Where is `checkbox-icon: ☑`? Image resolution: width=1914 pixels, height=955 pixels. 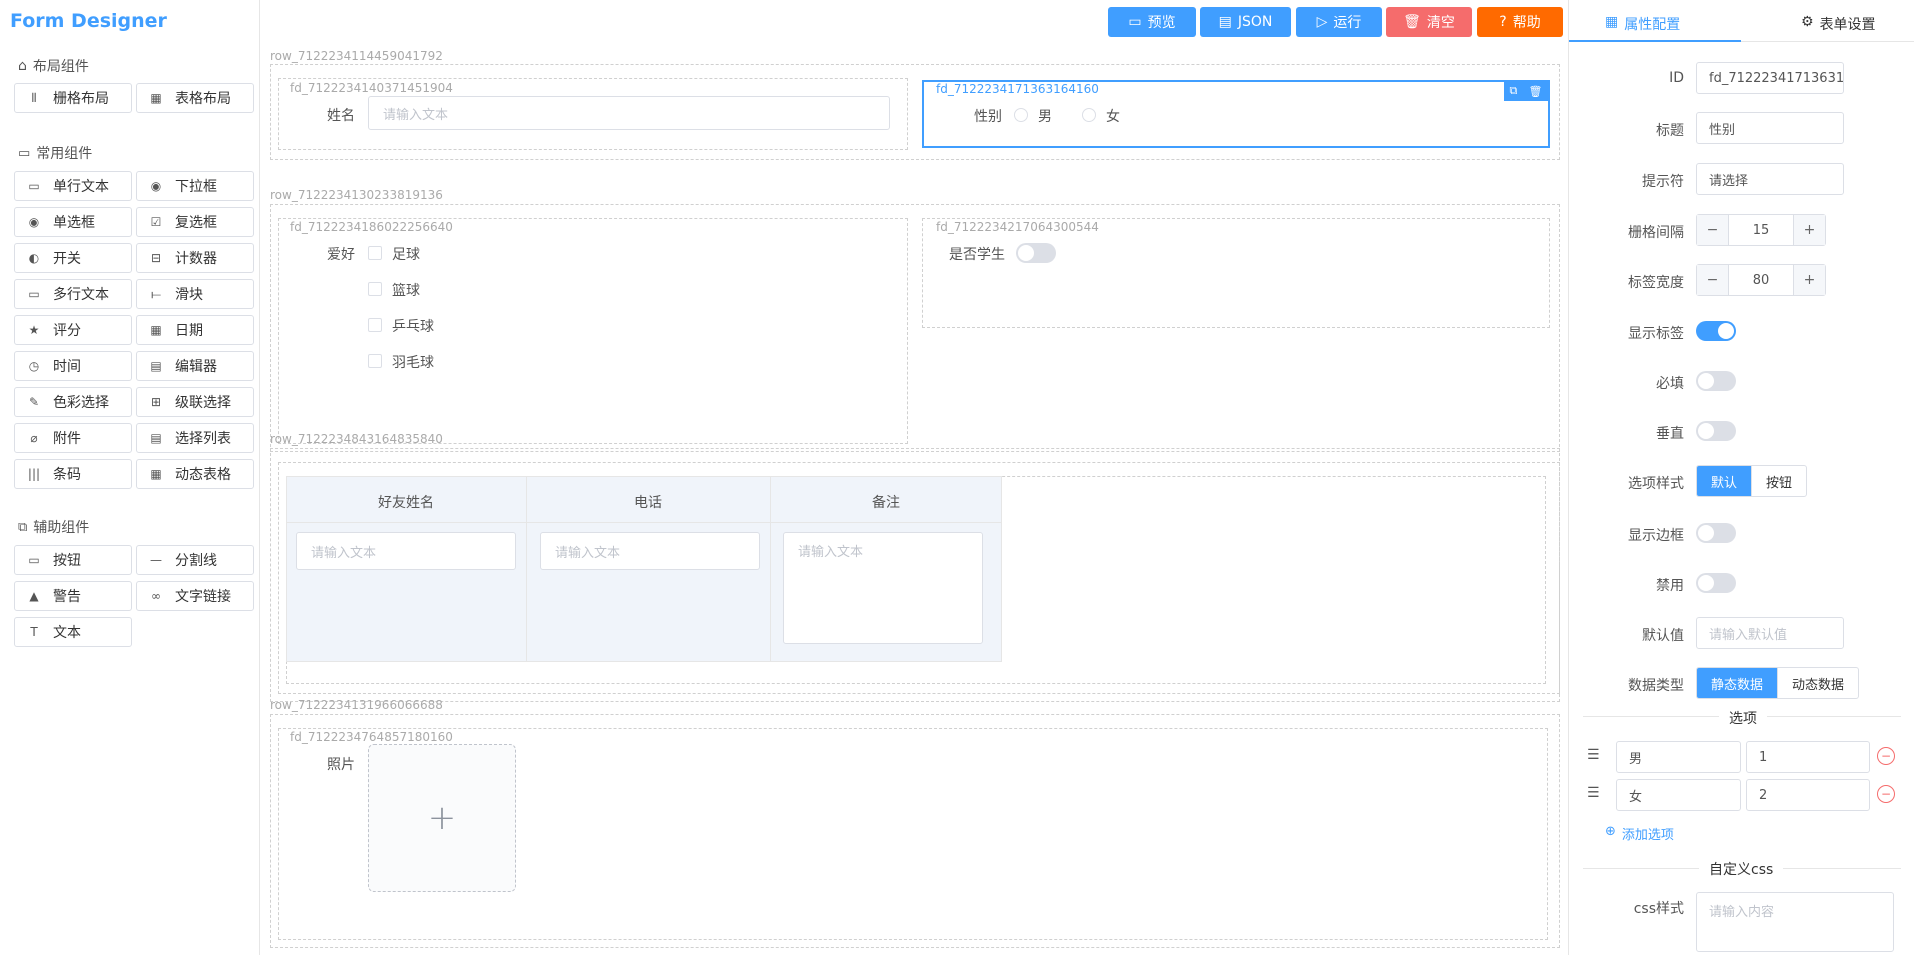
checkbox-icon: ☑ is located at coordinates (156, 222).